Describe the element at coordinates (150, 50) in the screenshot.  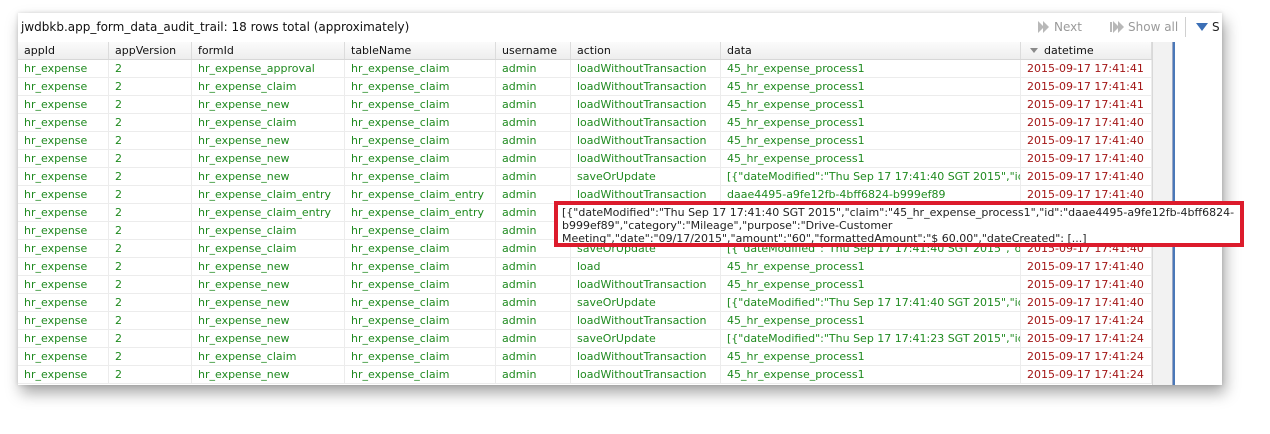
I see `column-header-appversion: appVersion` at that location.